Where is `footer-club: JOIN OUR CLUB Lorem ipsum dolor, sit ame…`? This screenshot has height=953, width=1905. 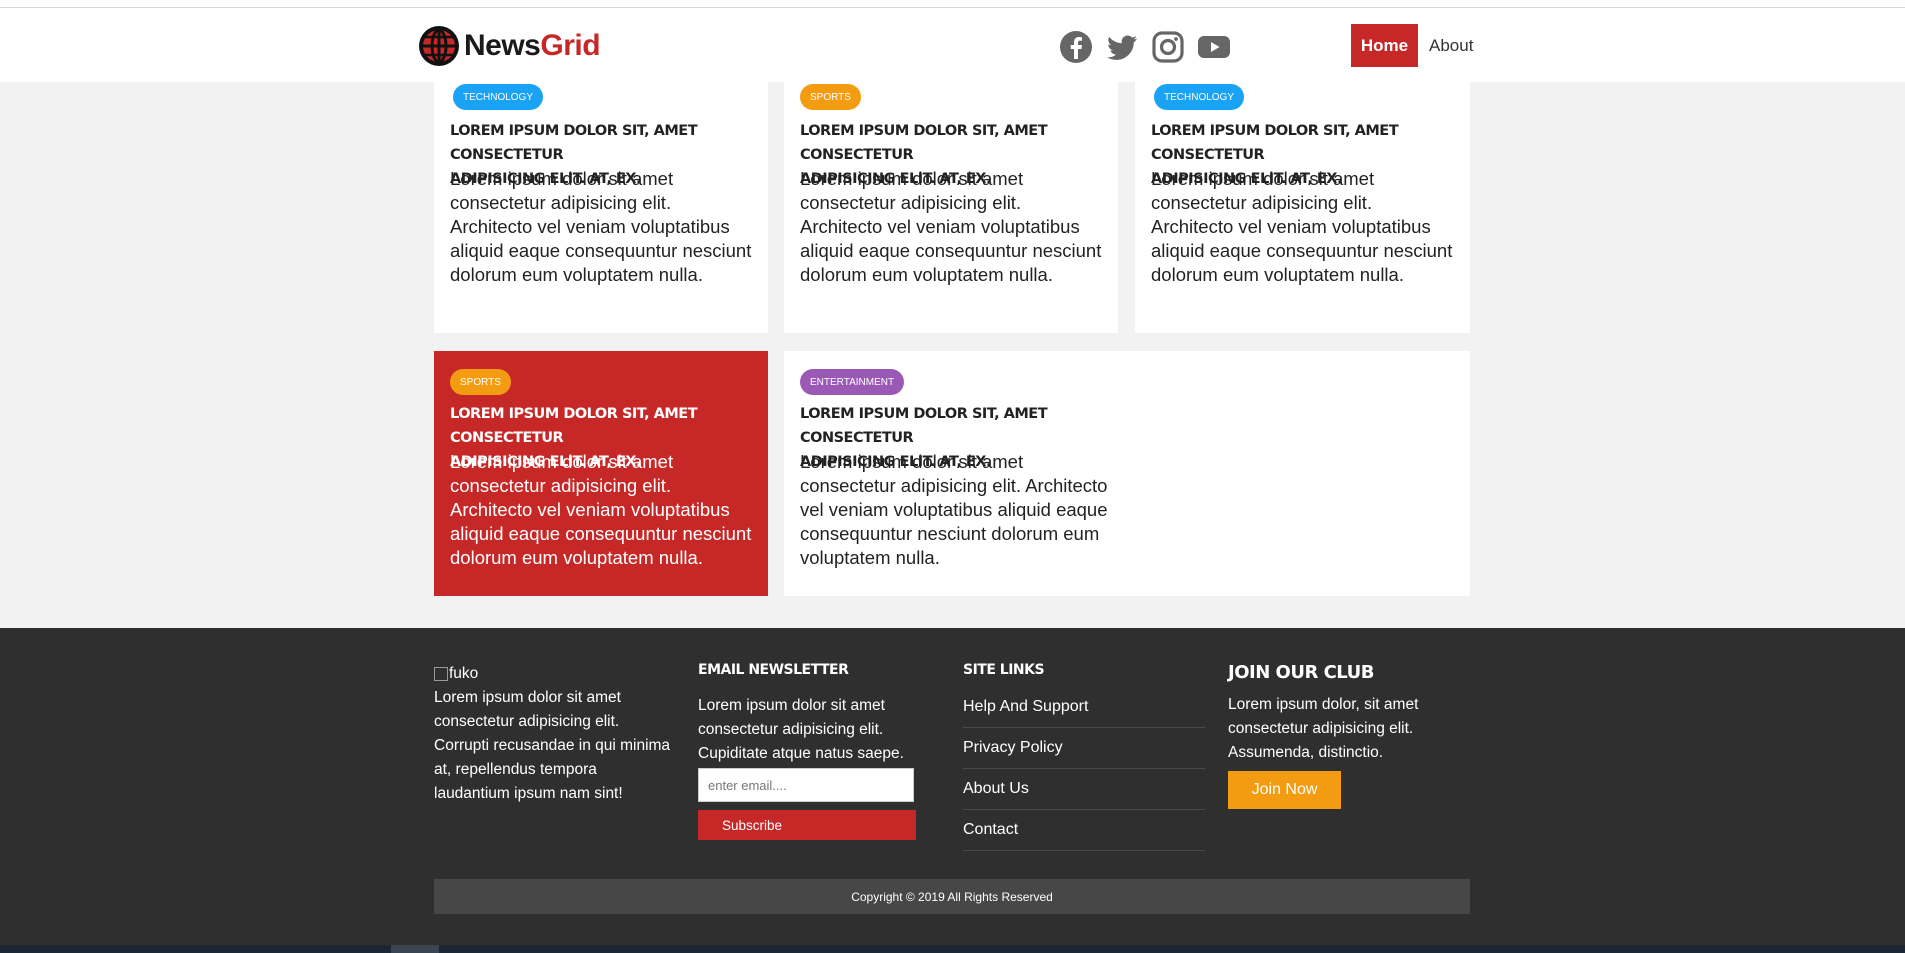
footer-club: JOIN OUR CLUB Lorem ipsum dolor, sit ame… is located at coordinates (1338, 735).